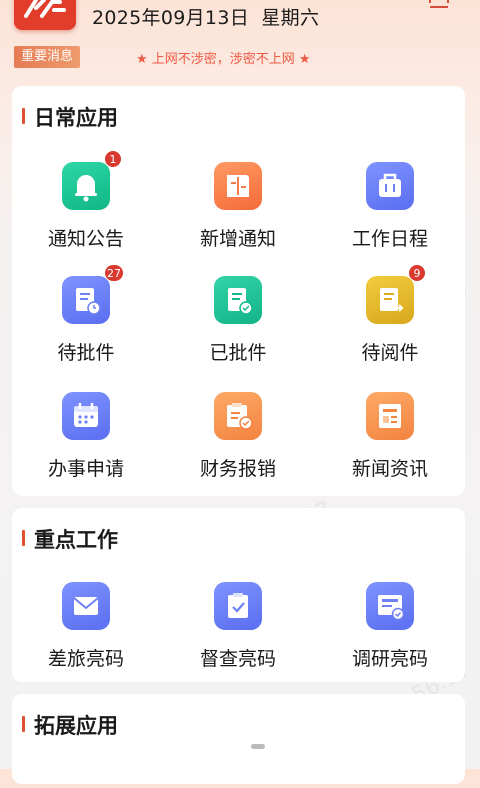  What do you see at coordinates (223, 59) in the screenshot?
I see `notice-text: ★ 上网不涉密，涉密不上网 ★` at bounding box center [223, 59].